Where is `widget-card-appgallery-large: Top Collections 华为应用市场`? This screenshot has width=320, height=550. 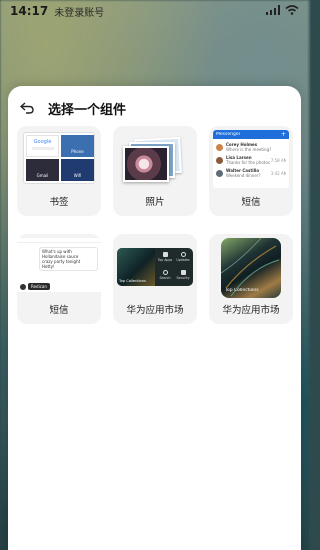
widget-card-appgallery-large: Top Collections 华为应用市场 is located at coordinates (251, 279).